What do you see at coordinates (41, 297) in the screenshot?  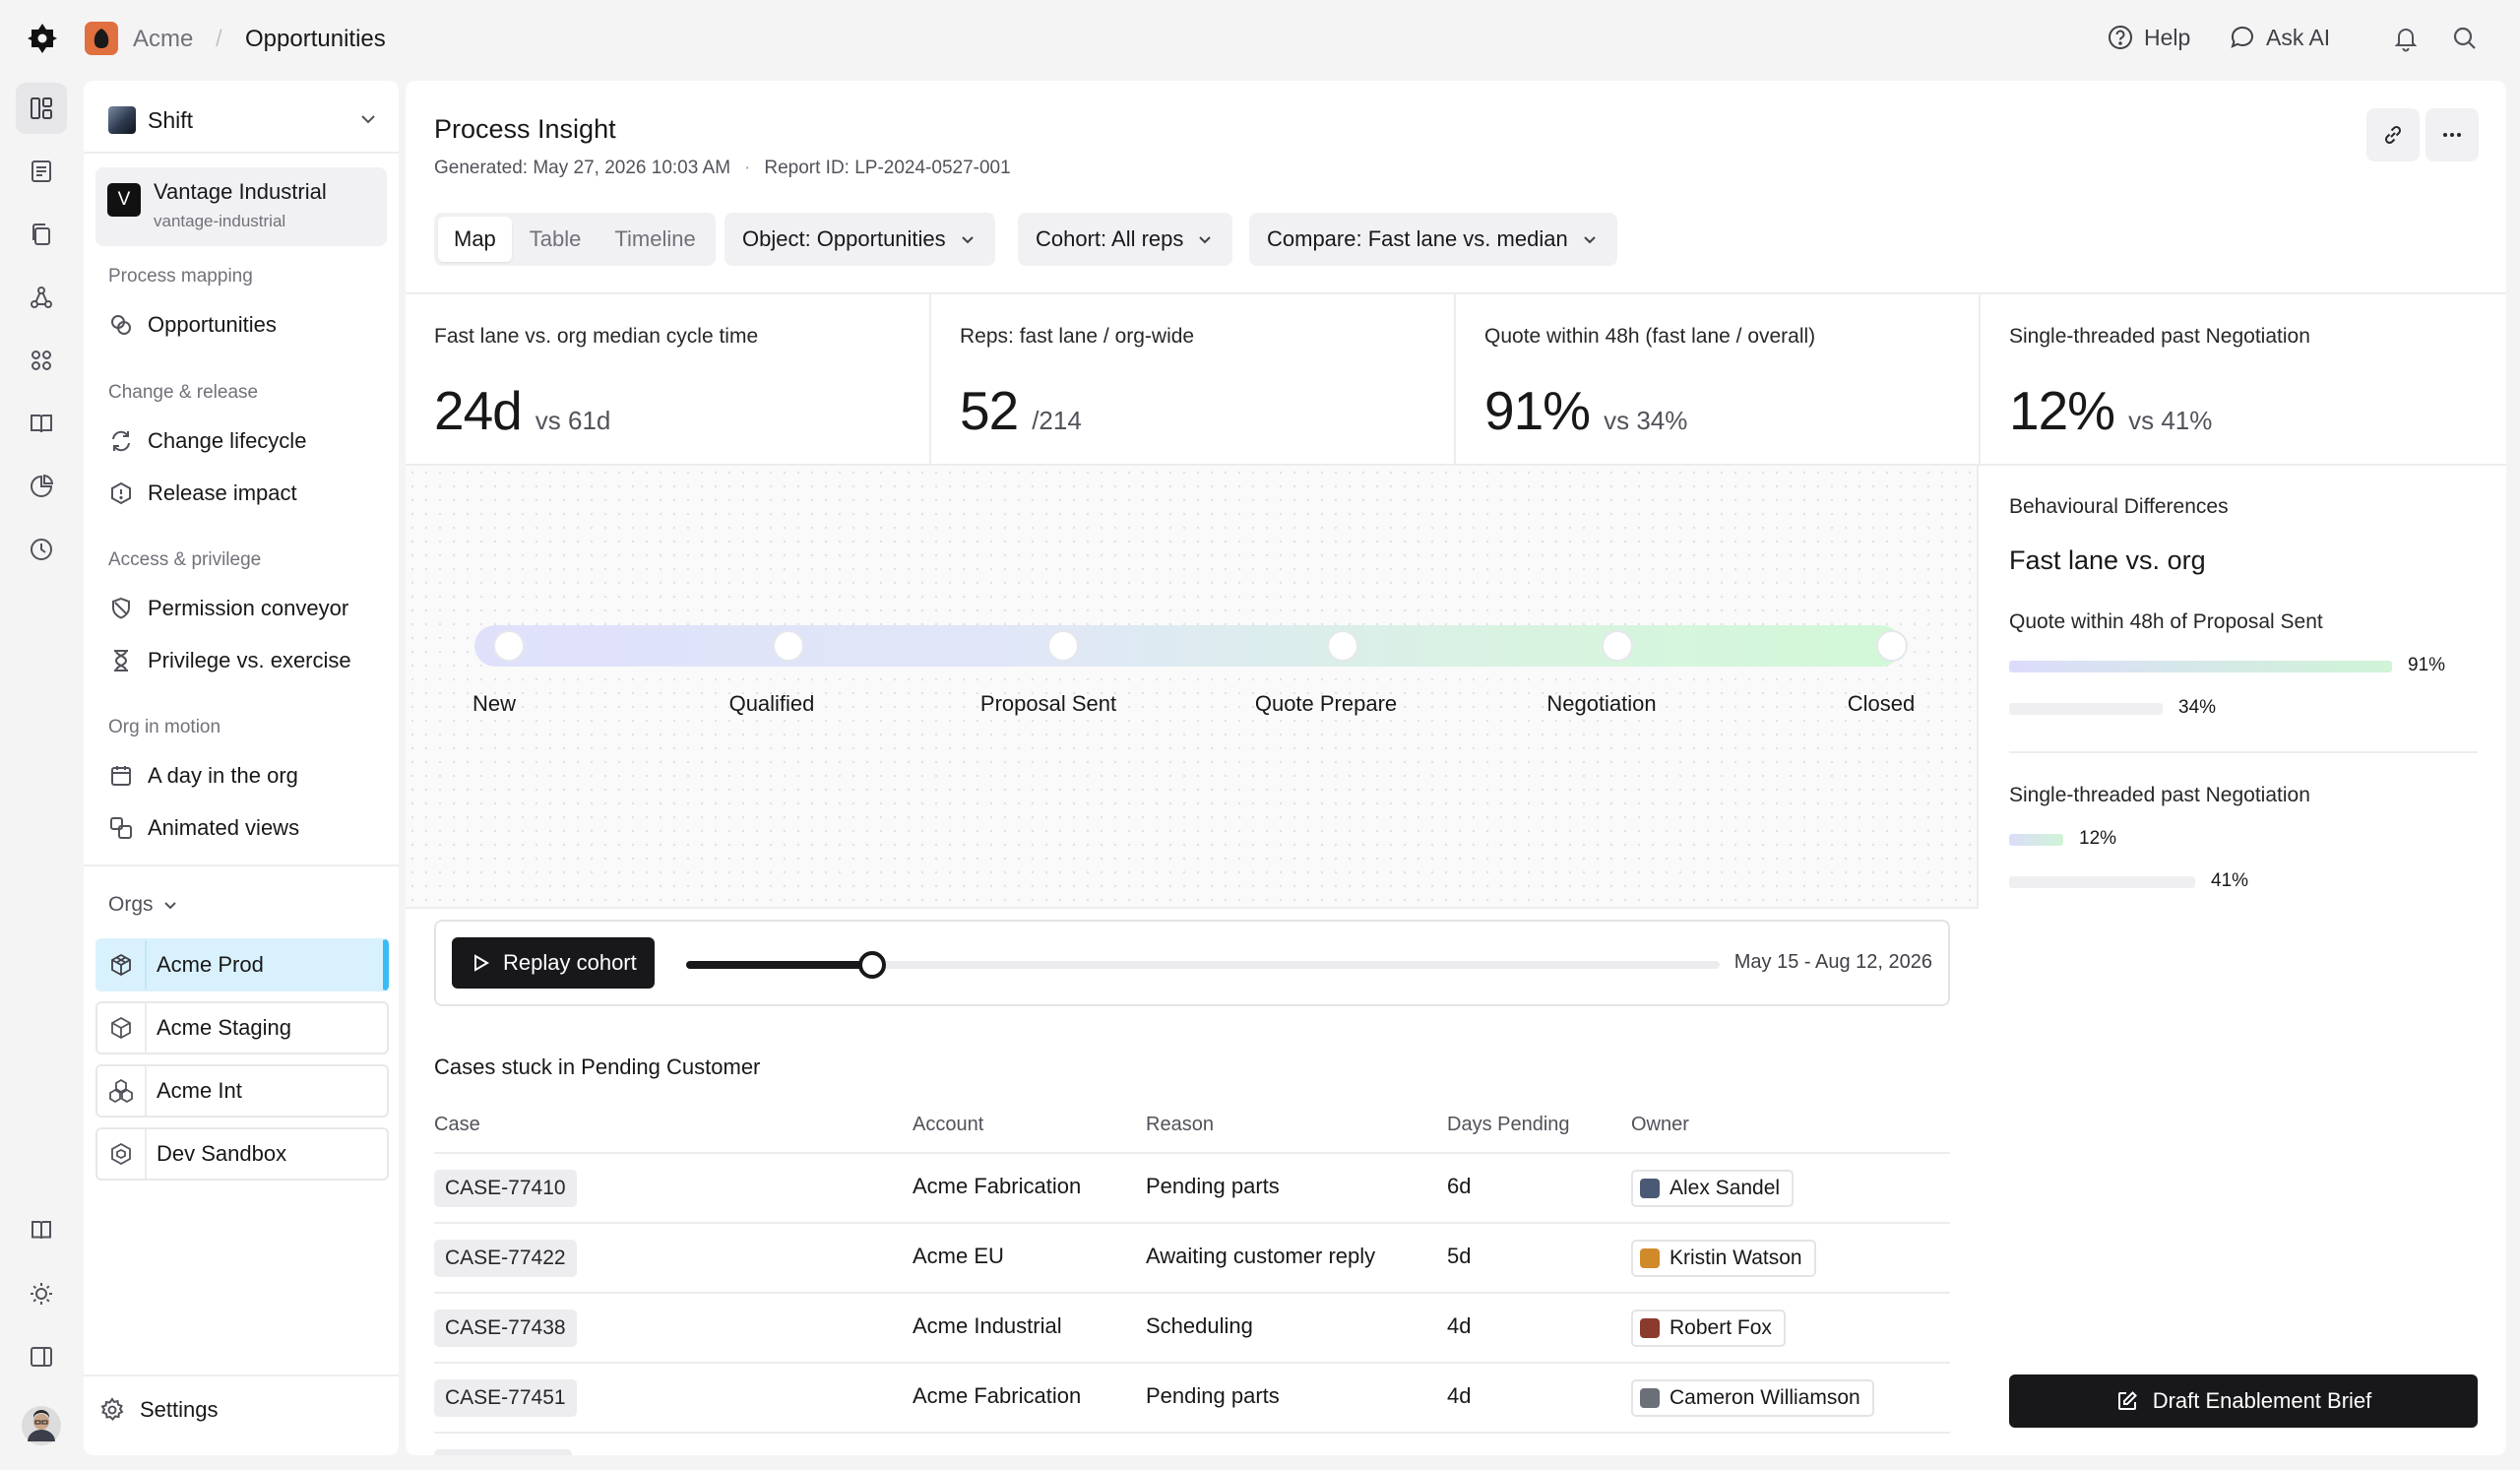 I see `rail-network-icon` at bounding box center [41, 297].